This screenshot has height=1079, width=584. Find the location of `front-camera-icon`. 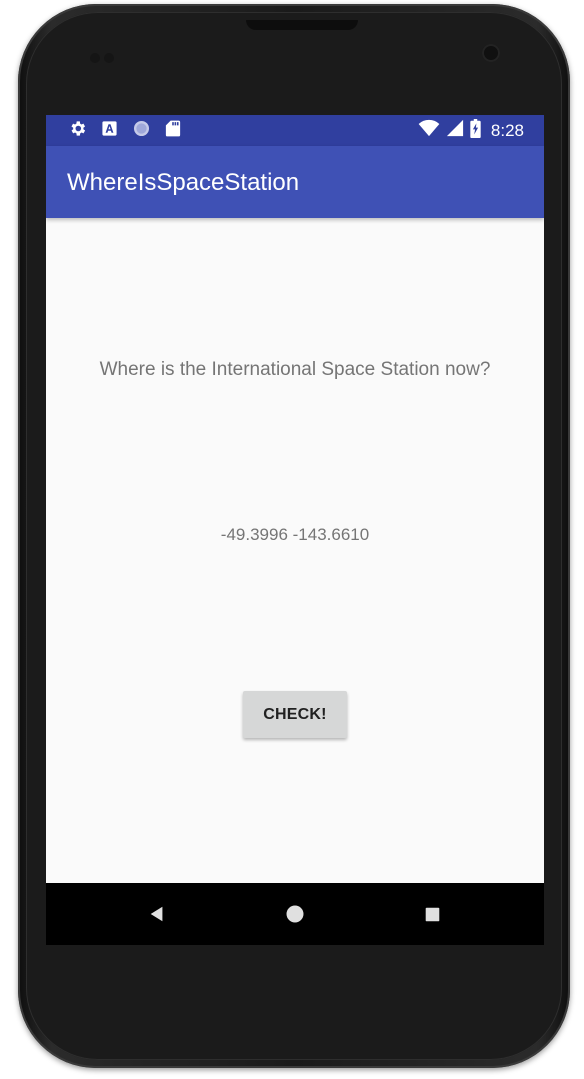

front-camera-icon is located at coordinates (491, 53).